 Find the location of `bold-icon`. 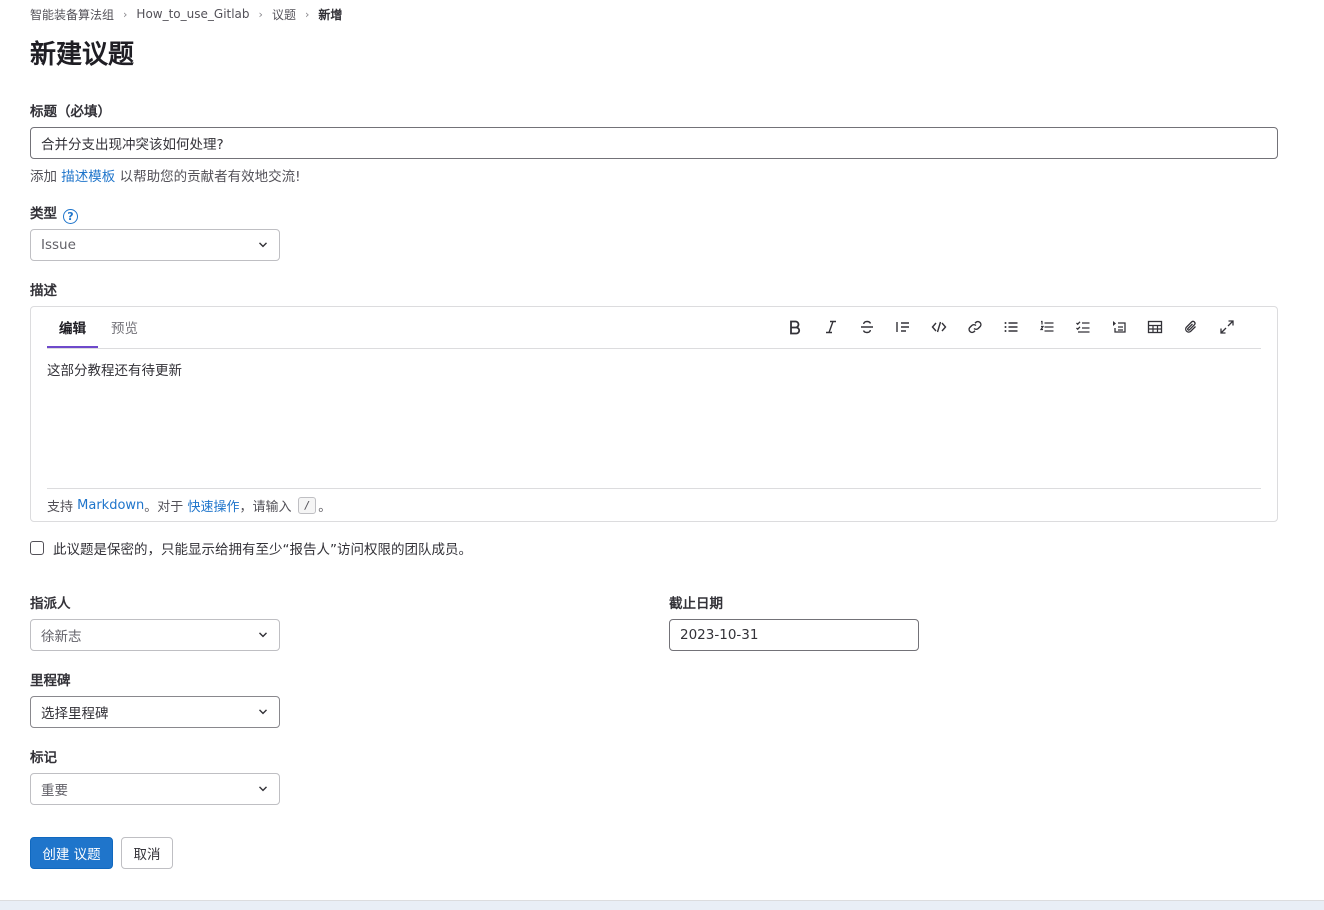

bold-icon is located at coordinates (795, 327).